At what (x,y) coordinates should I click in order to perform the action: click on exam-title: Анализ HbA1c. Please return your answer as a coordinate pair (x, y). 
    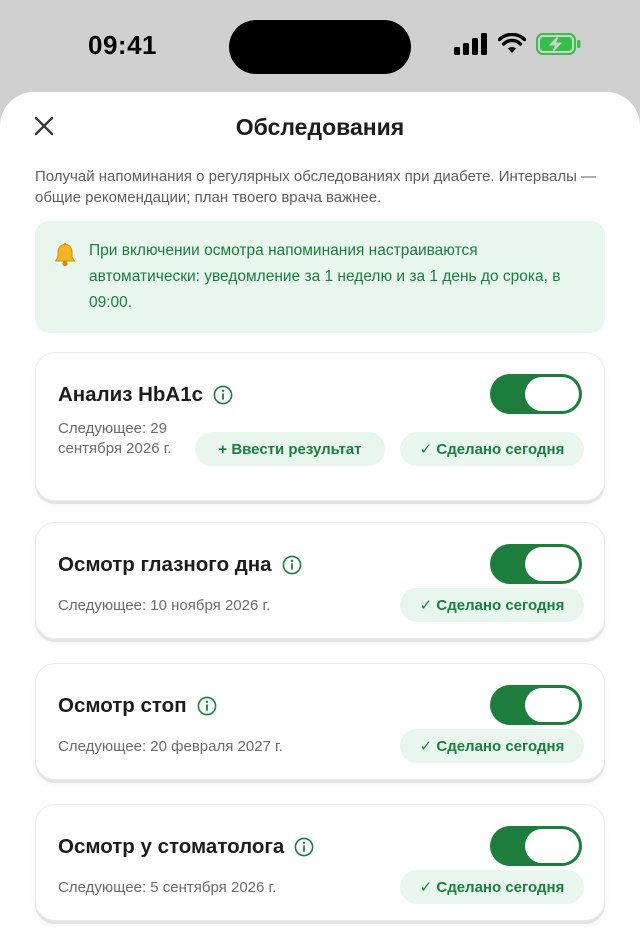
    Looking at the image, I should click on (145, 395).